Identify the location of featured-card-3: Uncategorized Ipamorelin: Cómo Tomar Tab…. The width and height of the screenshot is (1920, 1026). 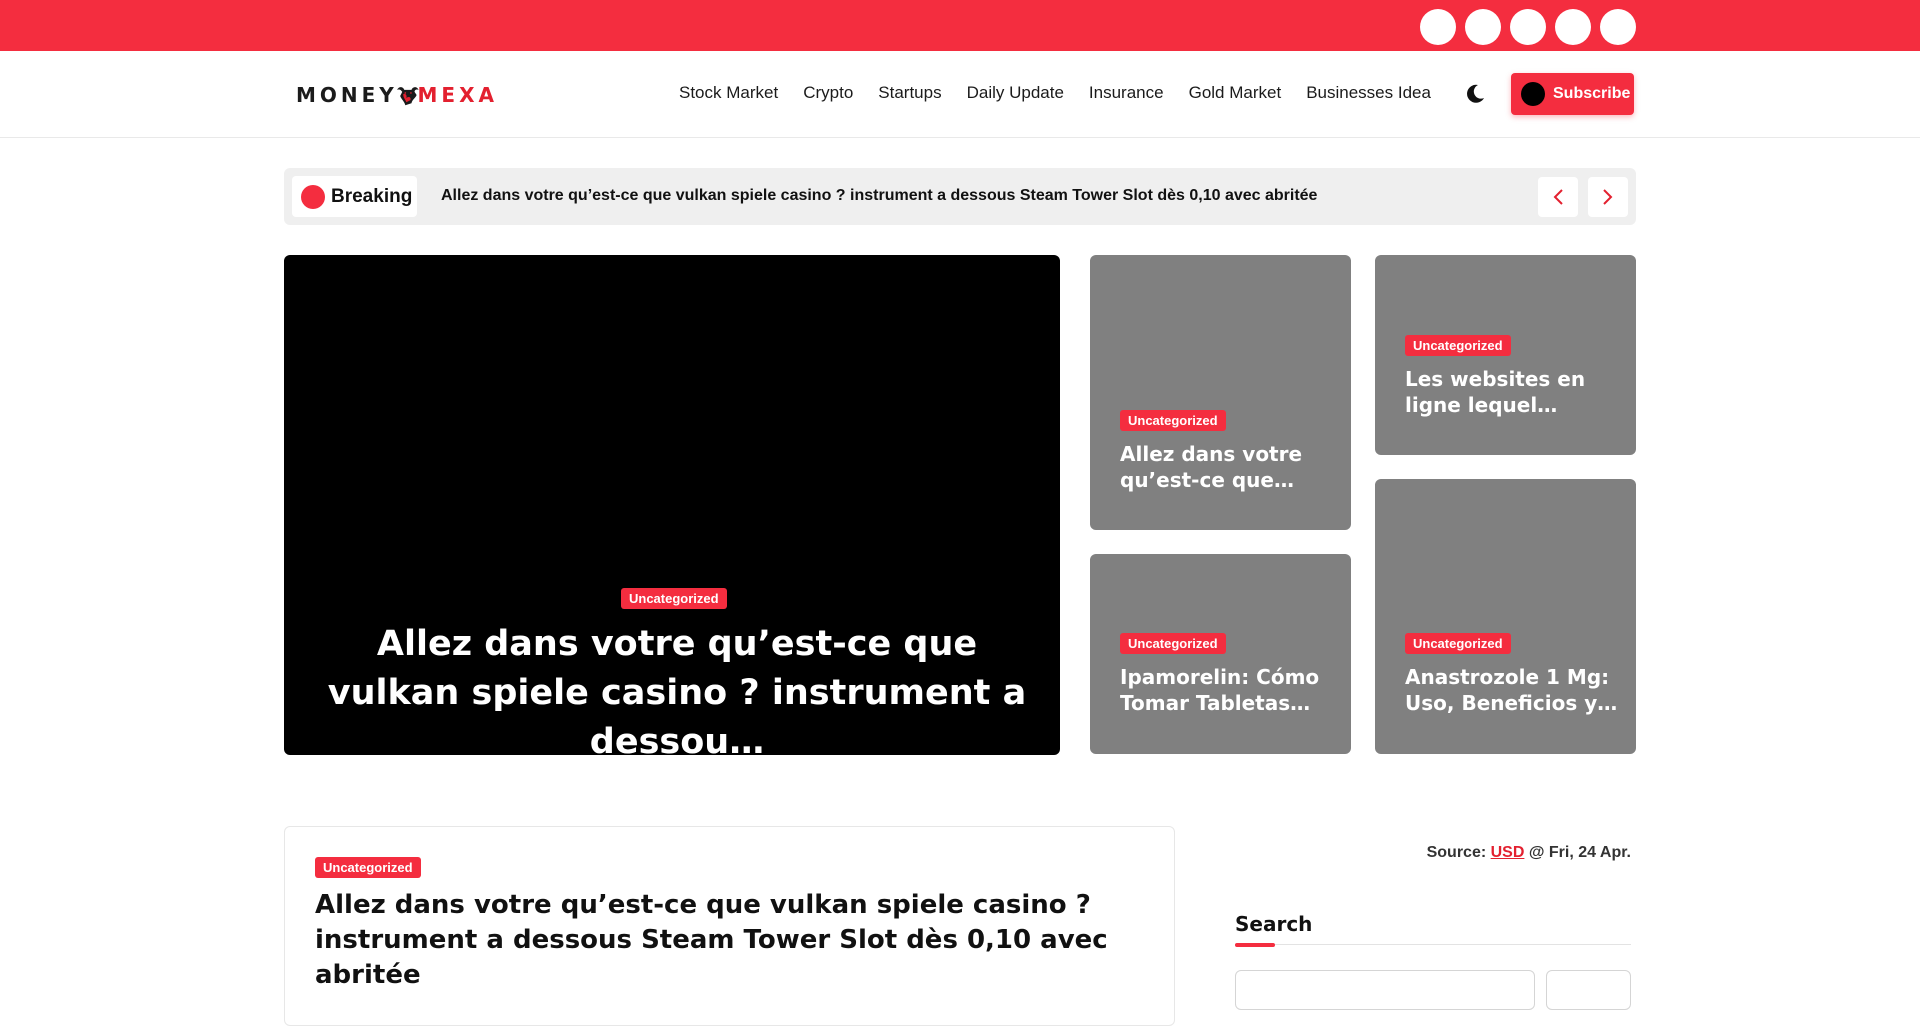
(1220, 654).